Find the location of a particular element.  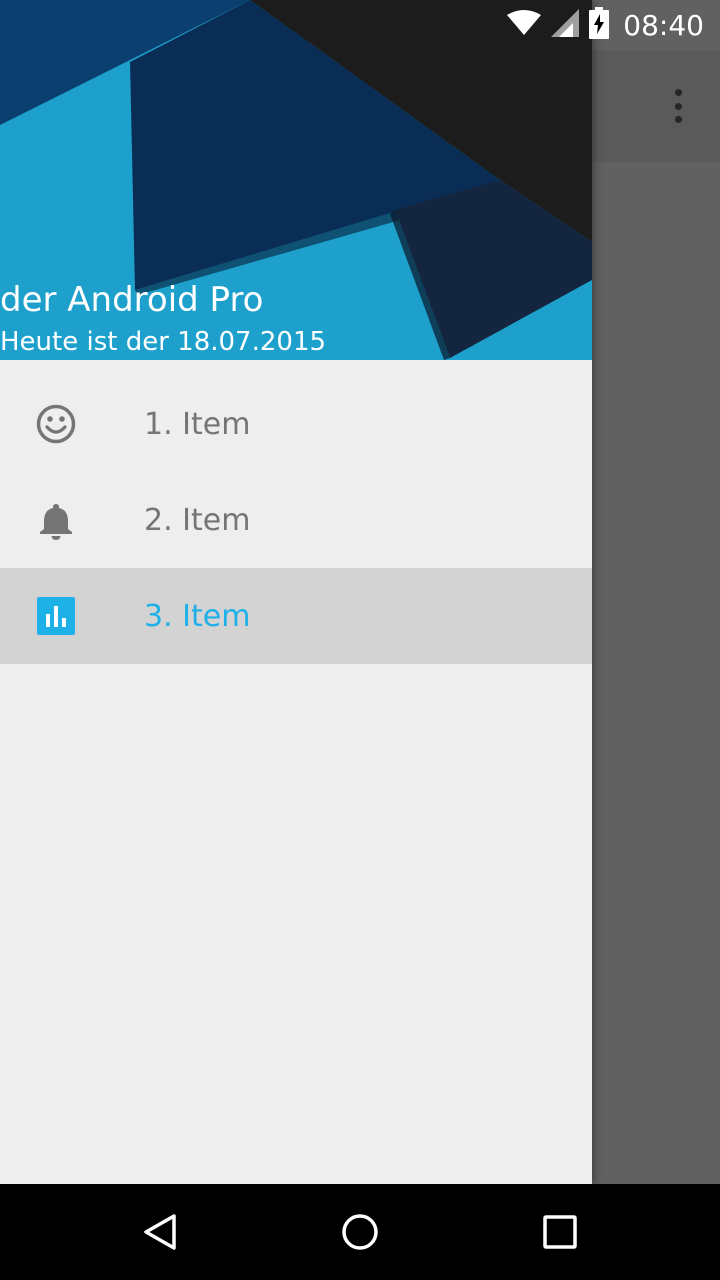

drawer-item-2: 2. Item is located at coordinates (296, 520).